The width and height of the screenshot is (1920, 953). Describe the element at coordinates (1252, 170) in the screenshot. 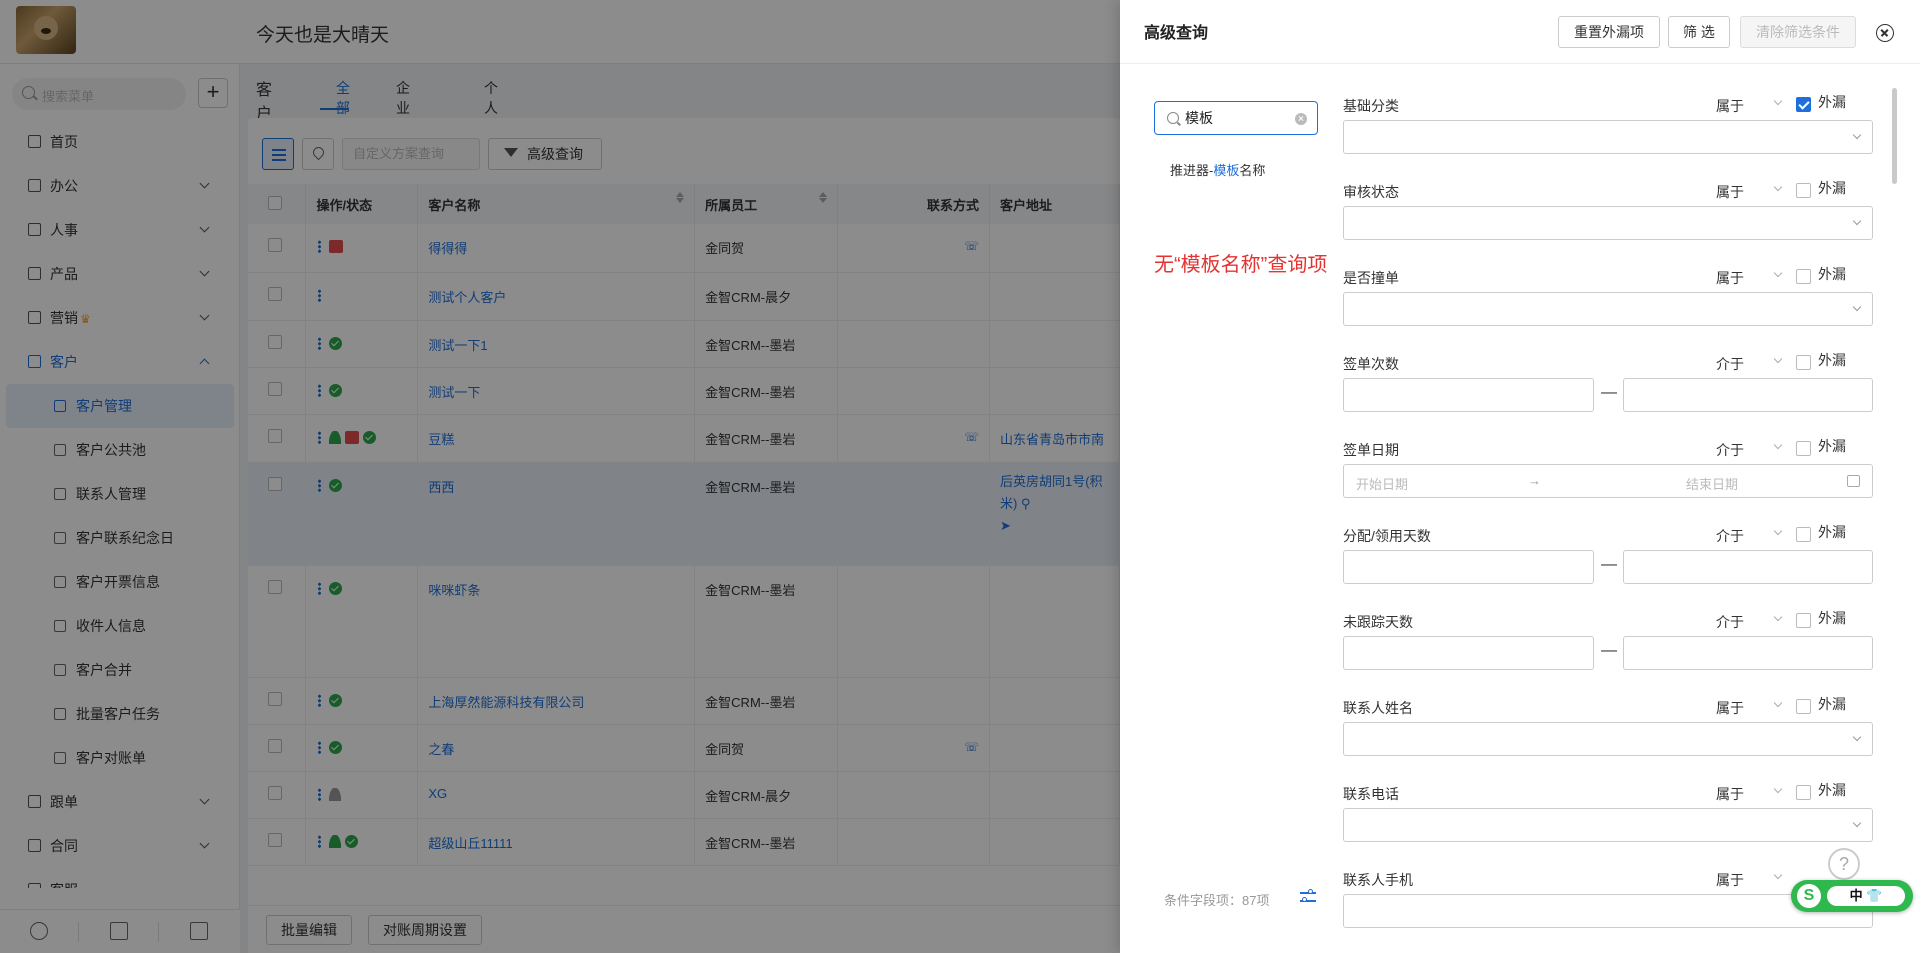

I see `result-suffix: 名称` at that location.